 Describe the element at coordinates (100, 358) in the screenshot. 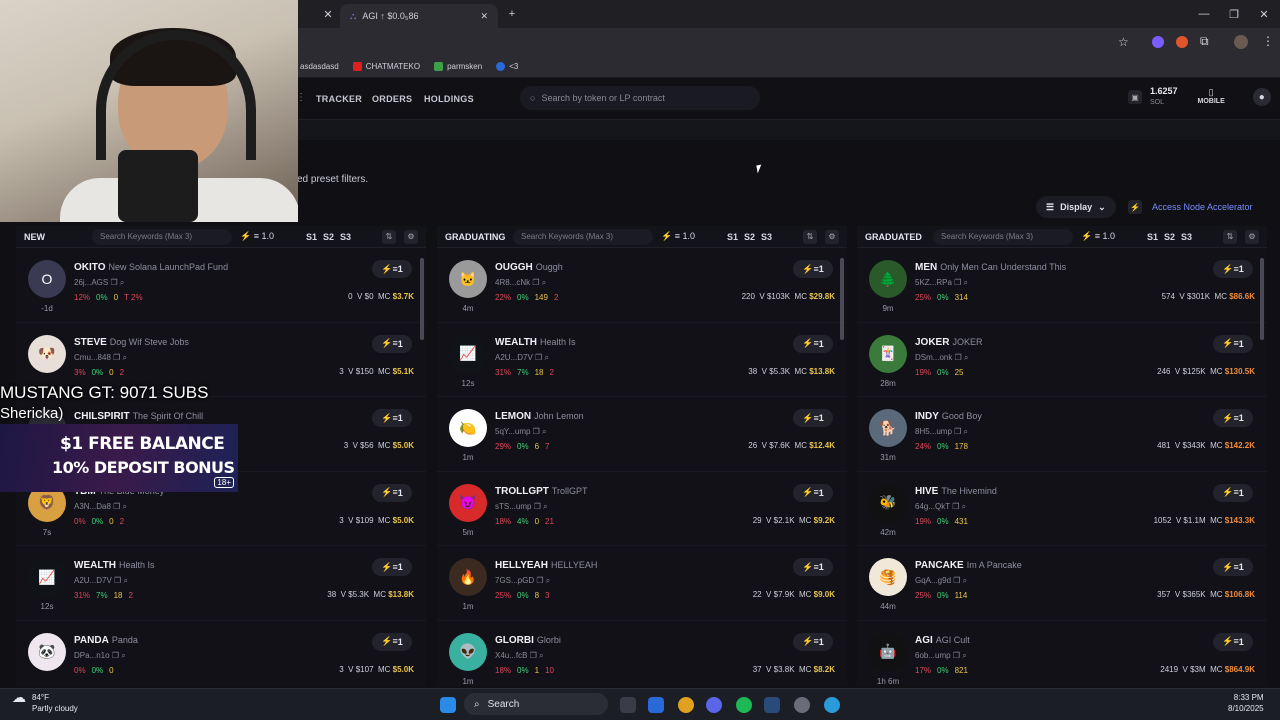

I see `token-address: Cmu...848 ❐ ⌕` at that location.